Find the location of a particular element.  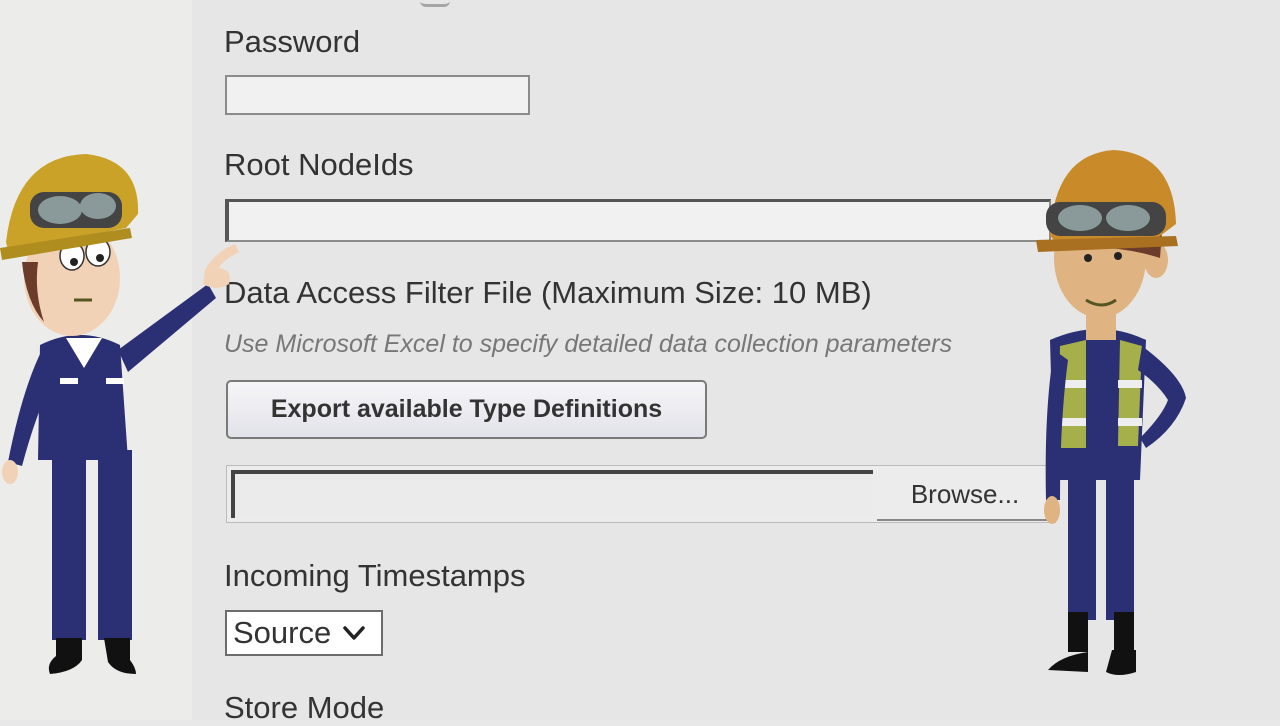

root-nodeids-label: Root NodeIds is located at coordinates (319, 164).